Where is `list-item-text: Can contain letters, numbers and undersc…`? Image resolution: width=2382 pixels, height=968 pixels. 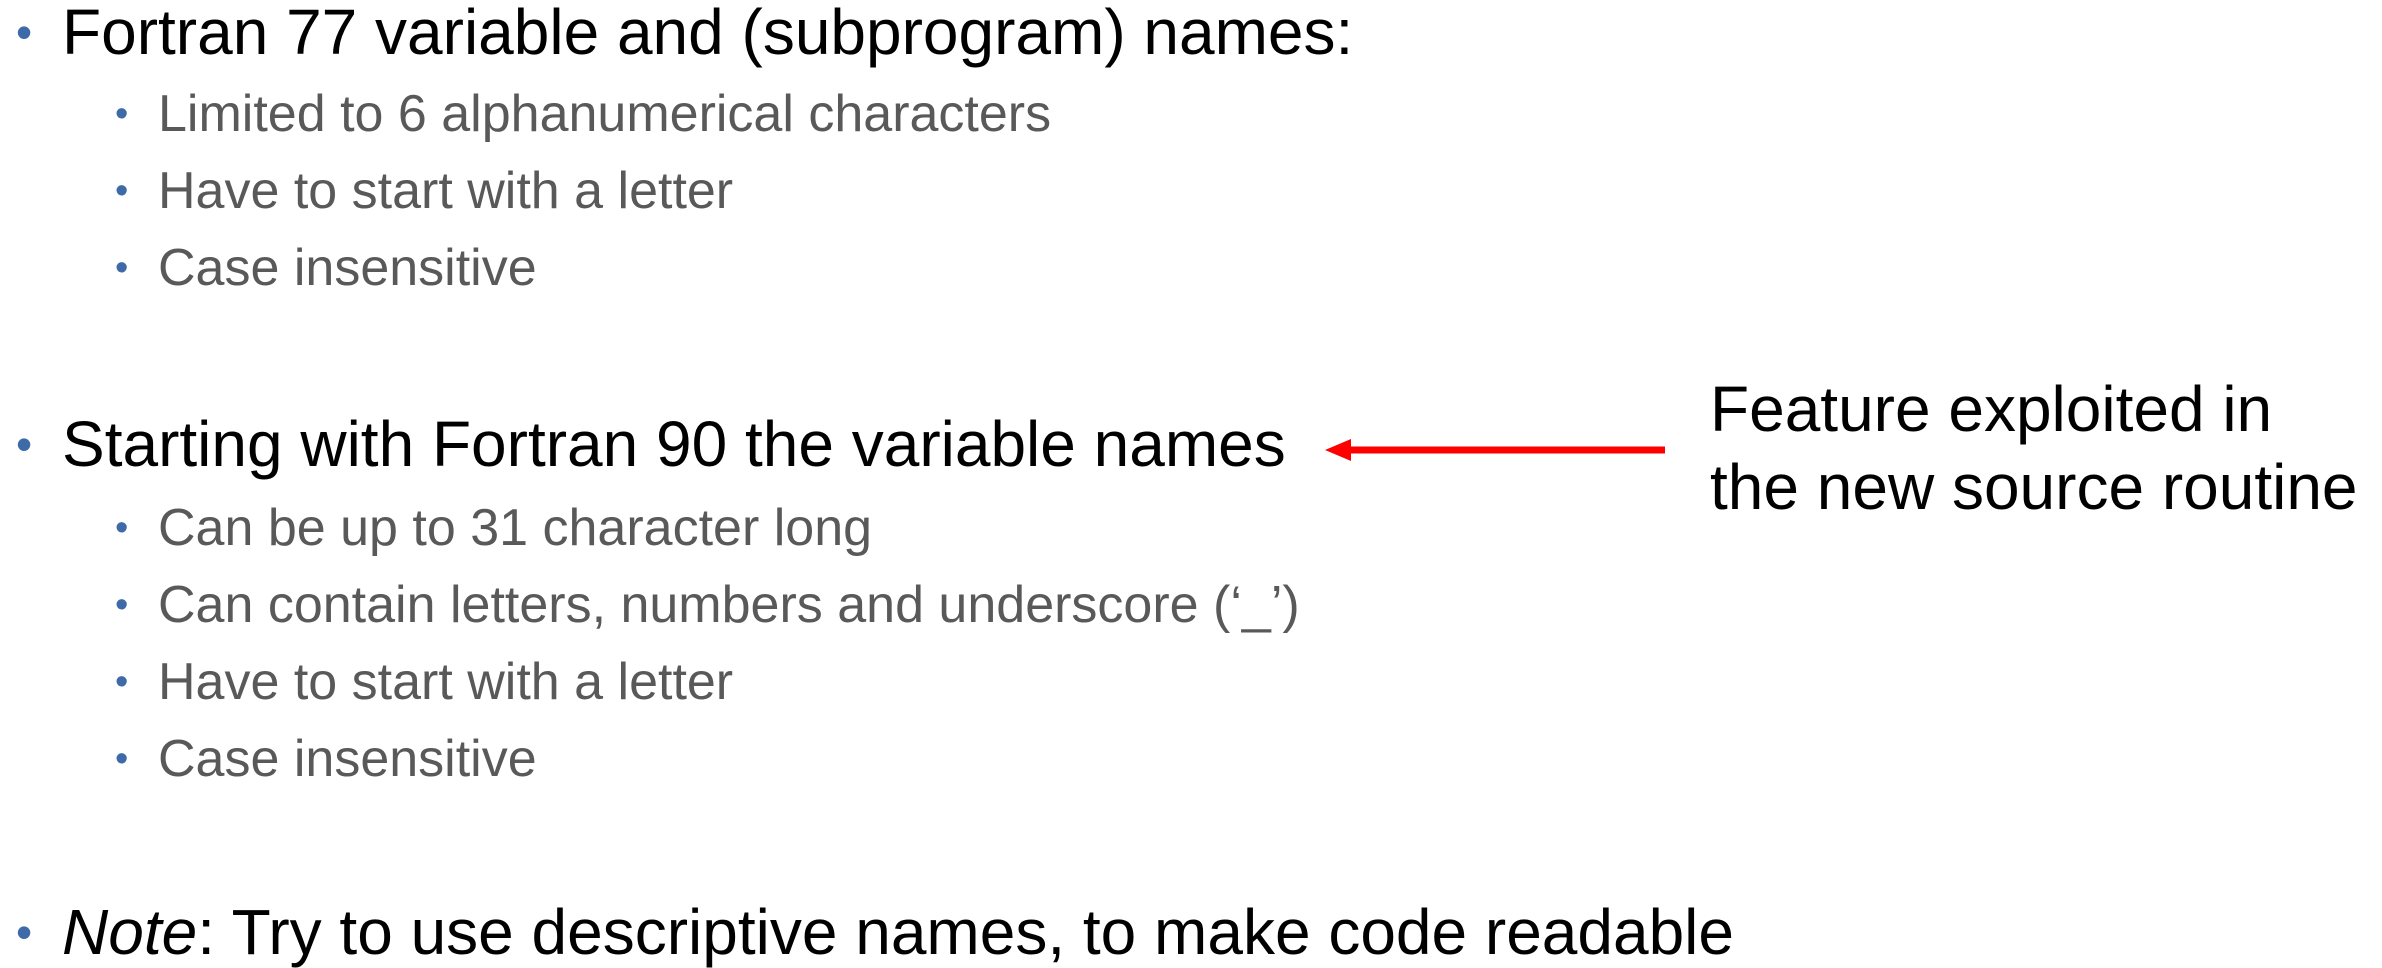
list-item-text: Can contain letters, numbers and undersc… is located at coordinates (729, 605).